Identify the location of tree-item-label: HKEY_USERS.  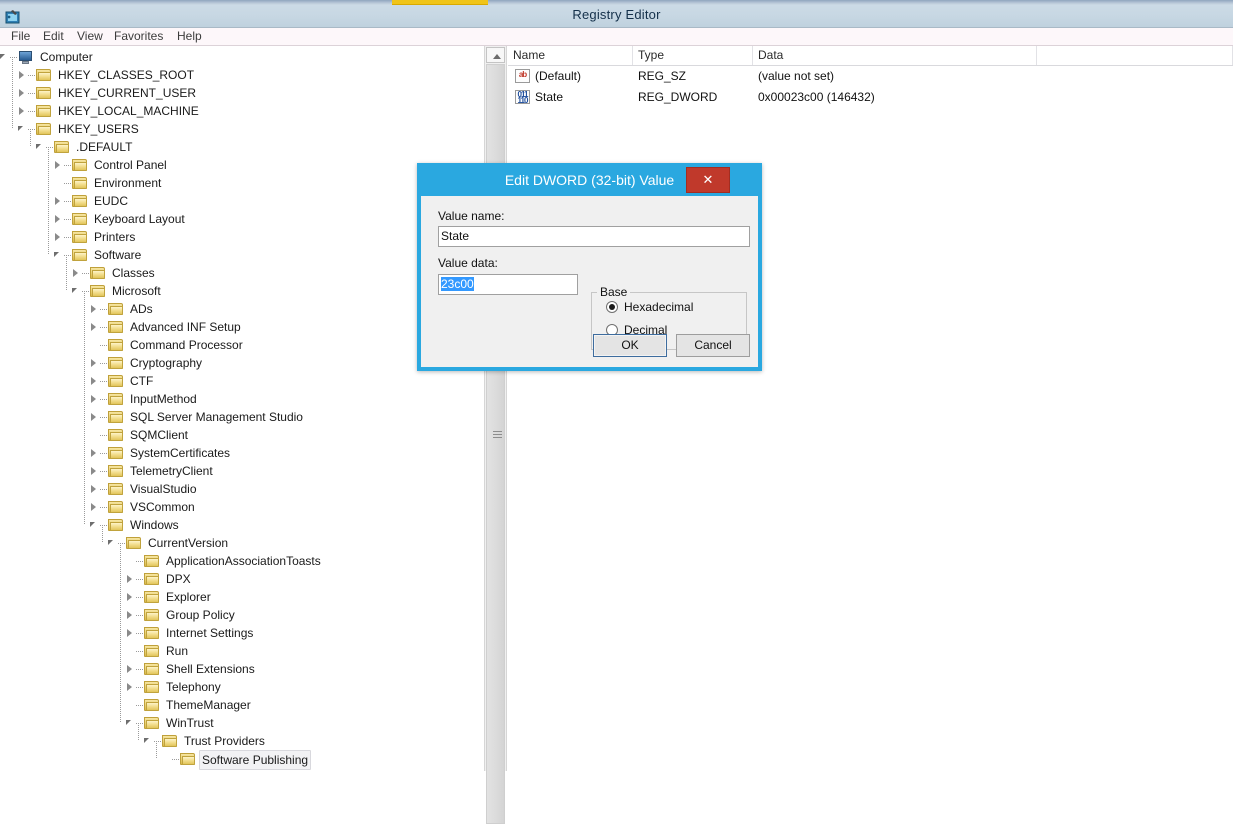
(98, 129).